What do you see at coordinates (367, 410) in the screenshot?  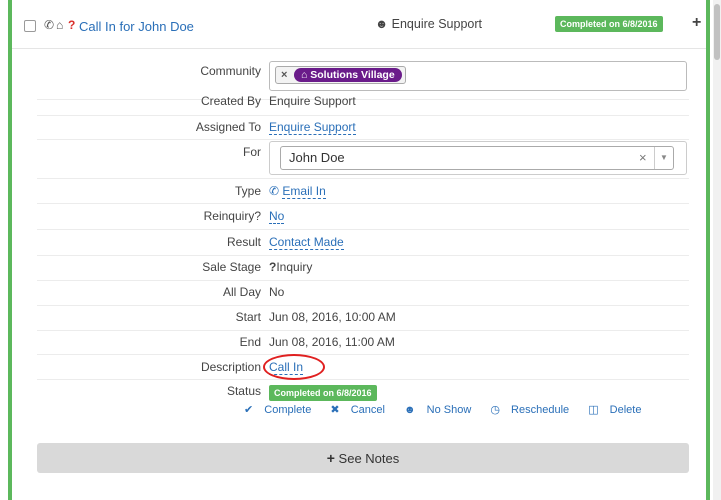 I see `cancel-label: Cancel` at bounding box center [367, 410].